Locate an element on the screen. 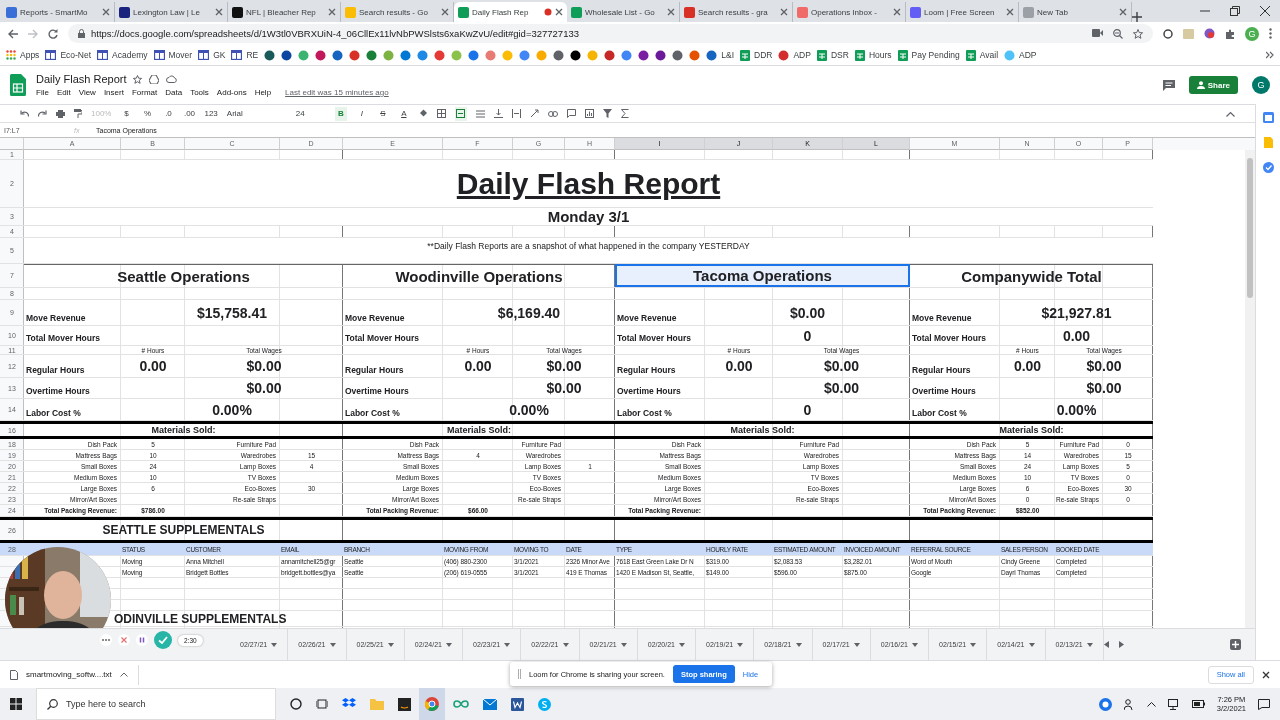 This screenshot has height=720, width=1280. calendar-icon is located at coordinates (1268, 117).